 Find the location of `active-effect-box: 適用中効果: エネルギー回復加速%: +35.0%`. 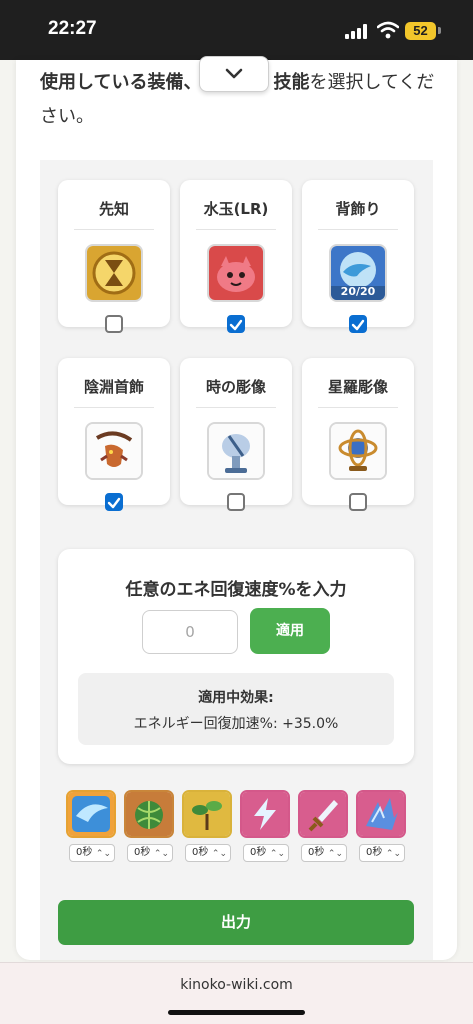

active-effect-box: 適用中効果: エネルギー回復加速%: +35.0% is located at coordinates (236, 709).